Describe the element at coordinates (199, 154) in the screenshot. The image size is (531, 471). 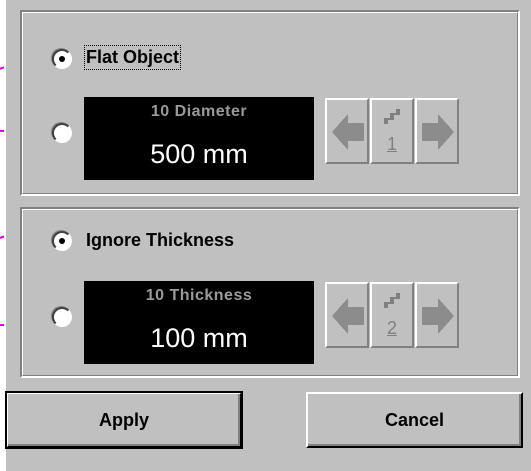
I see `diameter-value: 500 mm` at that location.